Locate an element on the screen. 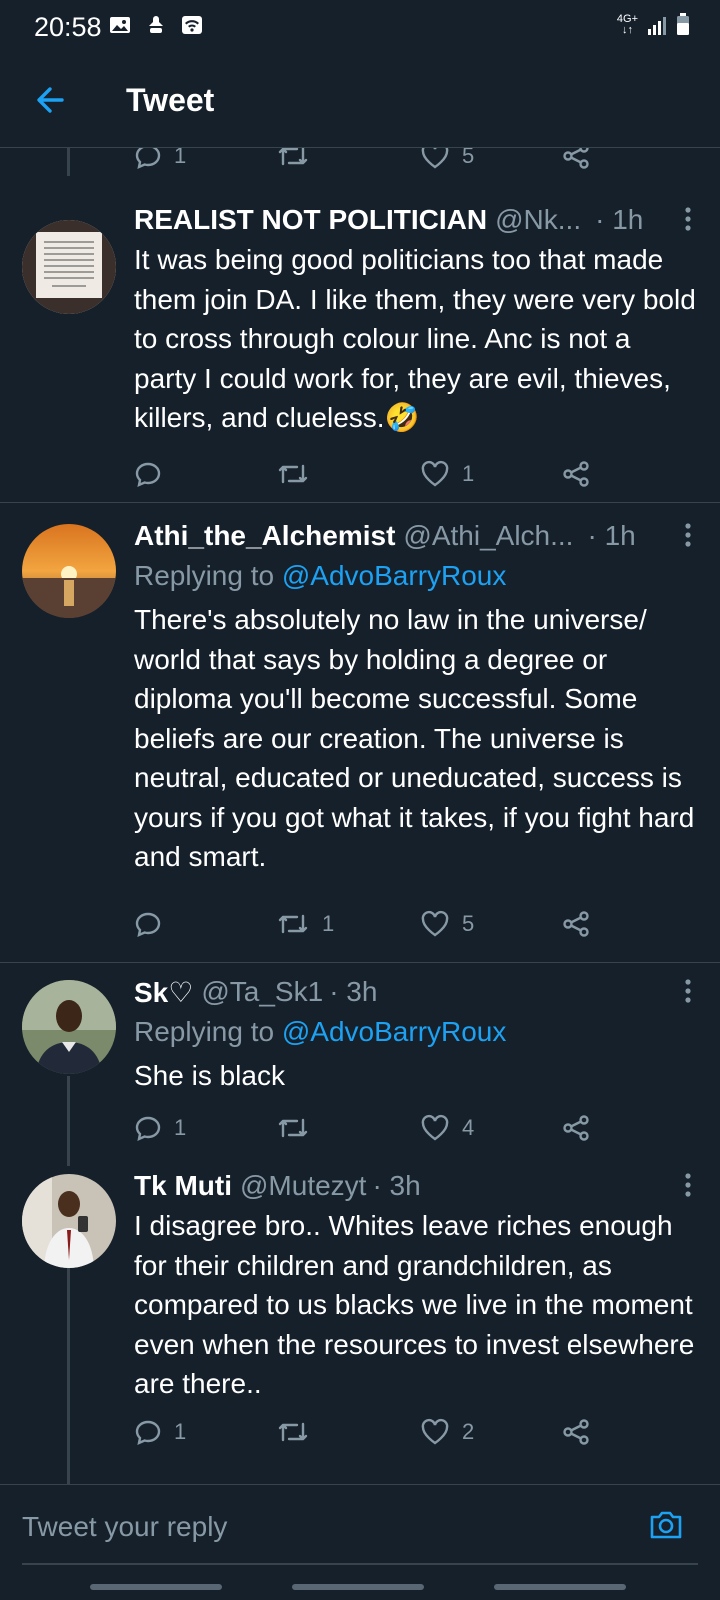 This screenshot has width=720, height=1600. network-type: 4G+ ↓↑ is located at coordinates (627, 25).